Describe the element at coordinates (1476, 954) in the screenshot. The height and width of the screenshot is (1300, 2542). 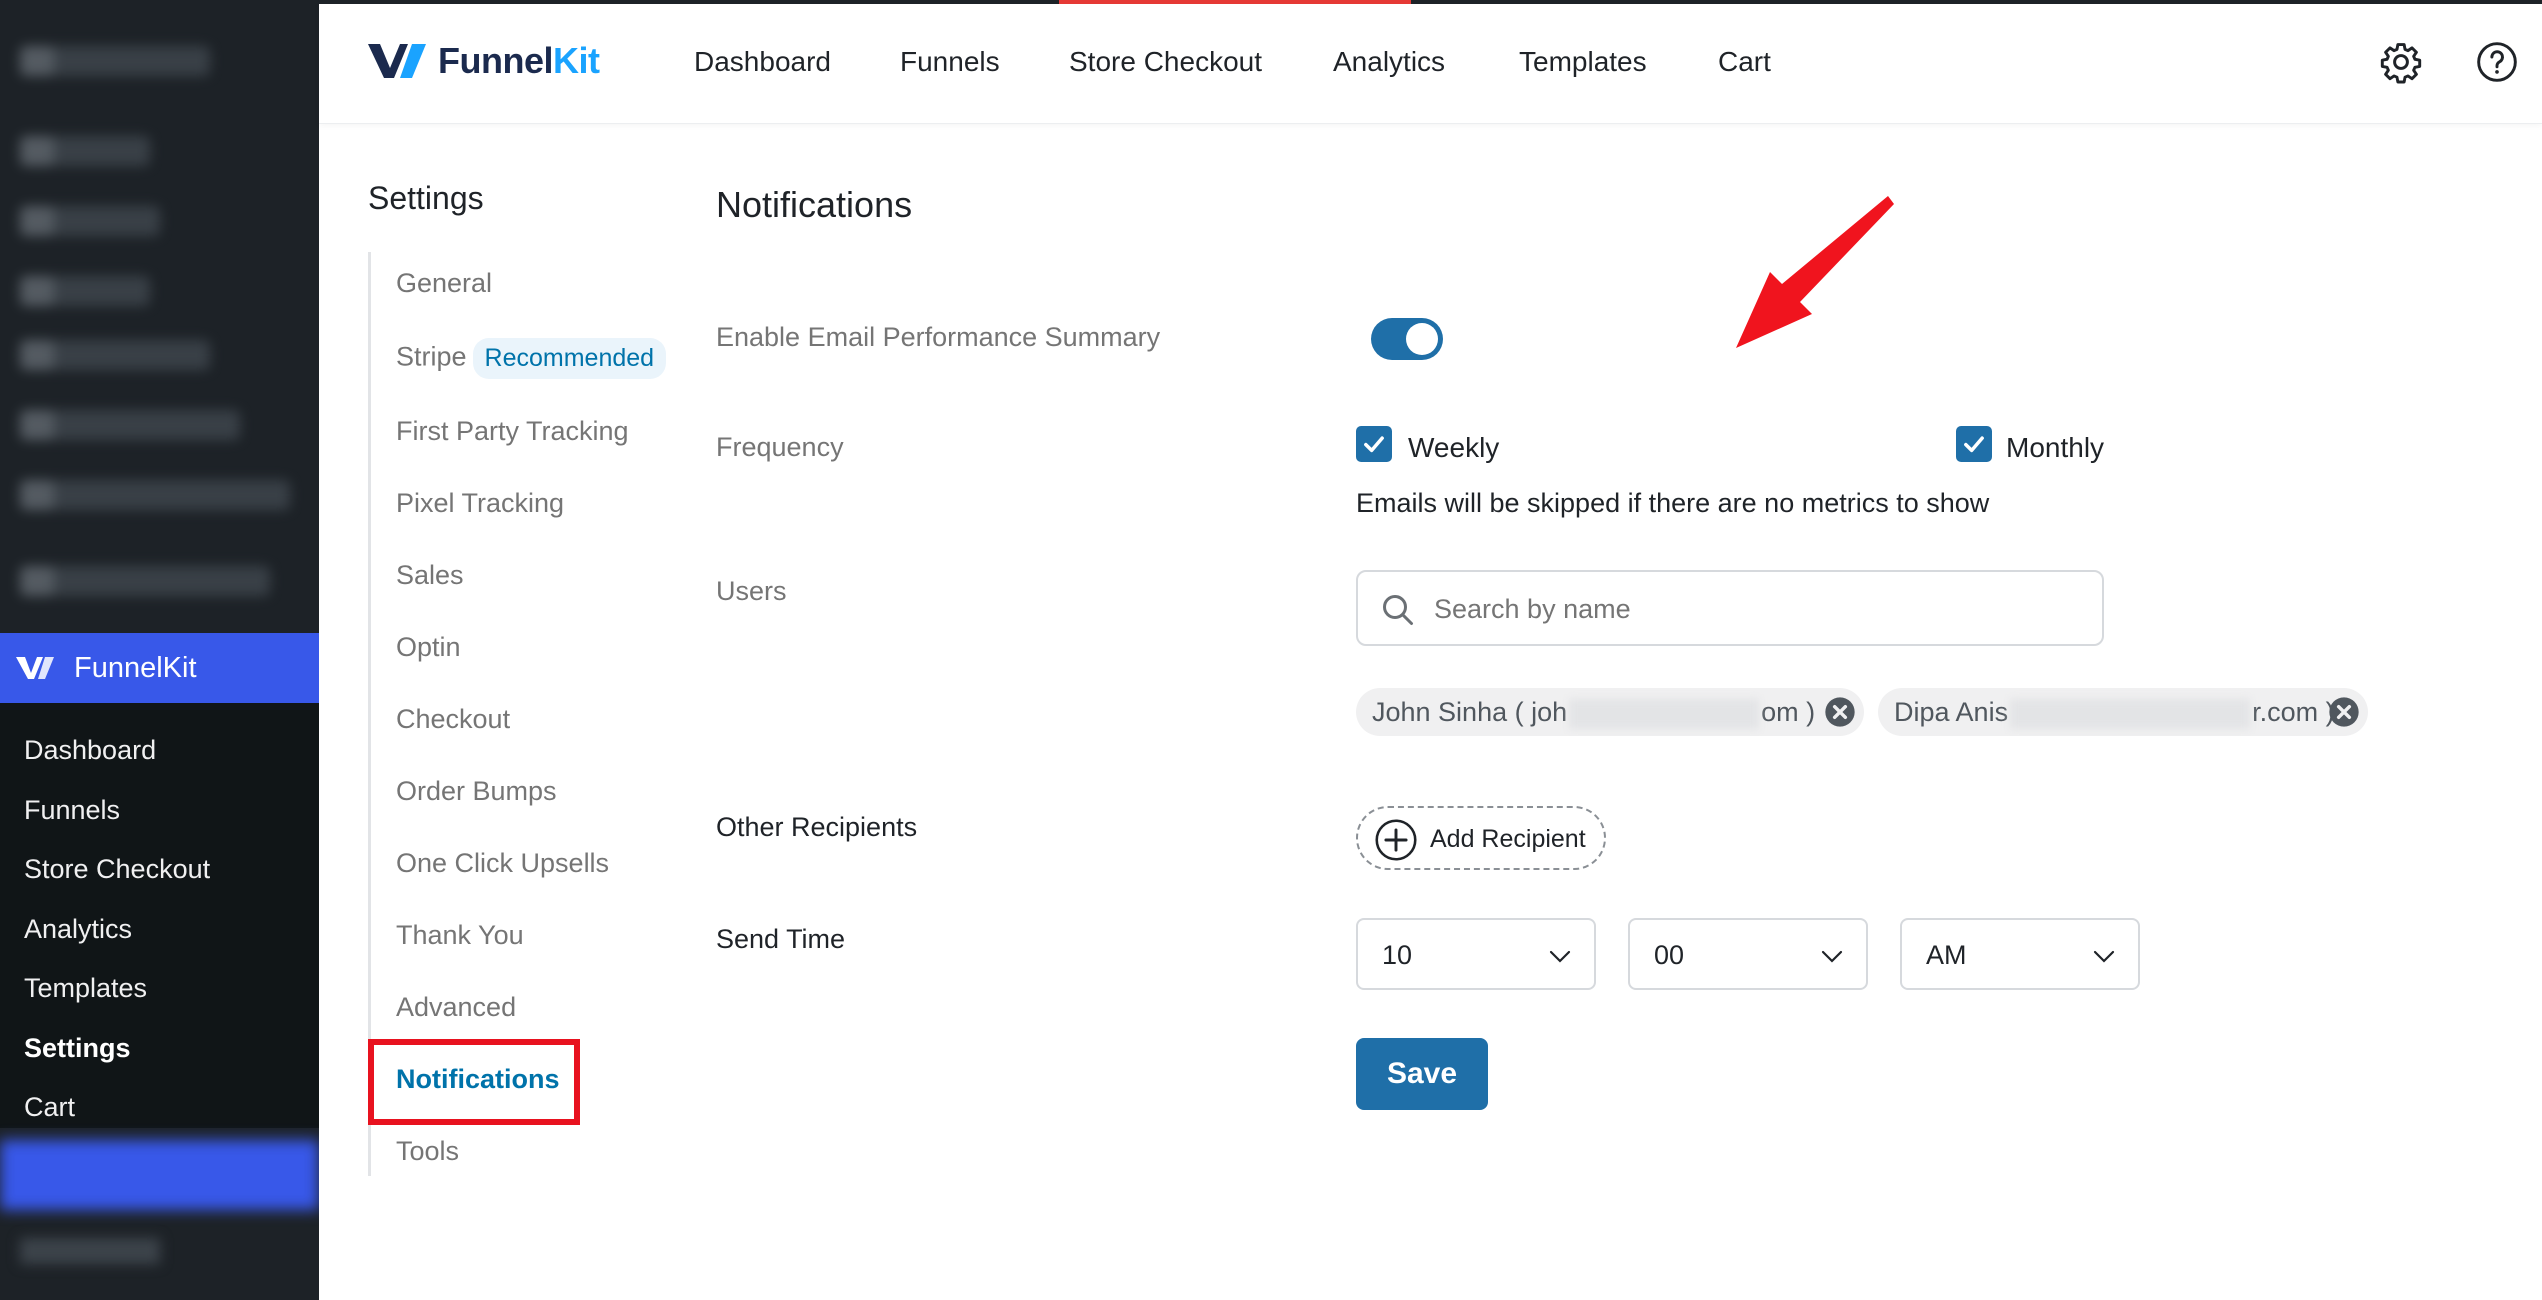
I see `send-time-hour-select: 10` at that location.